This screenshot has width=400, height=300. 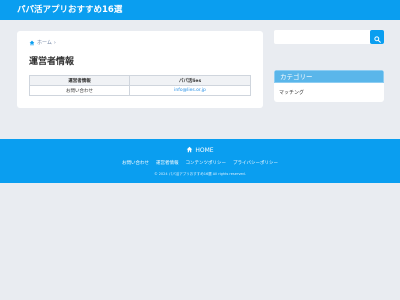 I want to click on table-header-row: 運営者情報 パパ活lies, so click(x=140, y=80).